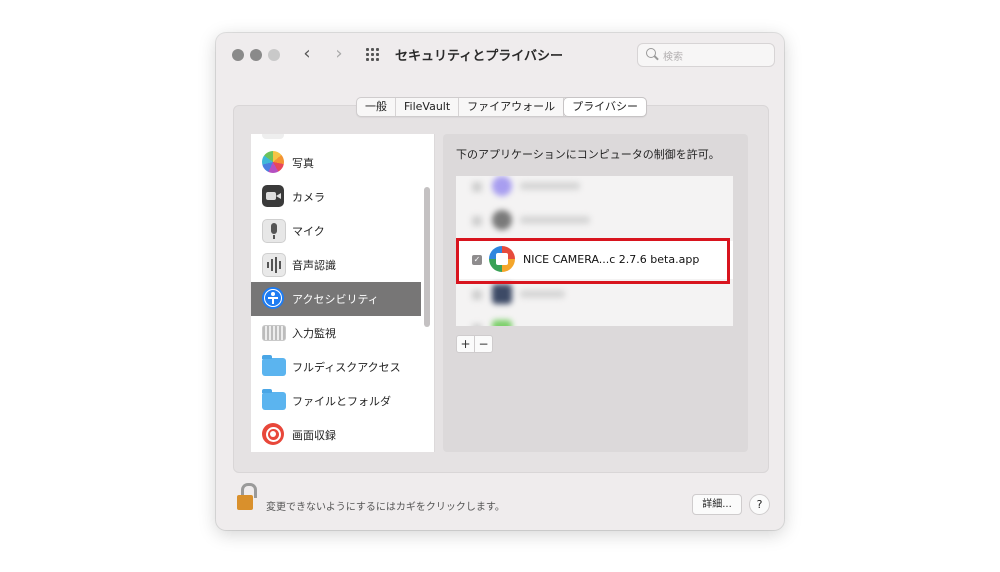 This screenshot has width=1000, height=572. What do you see at coordinates (588, 154) in the screenshot?
I see `panel-heading: 下のアプリケーションにコンピュータの制御を許可。` at bounding box center [588, 154].